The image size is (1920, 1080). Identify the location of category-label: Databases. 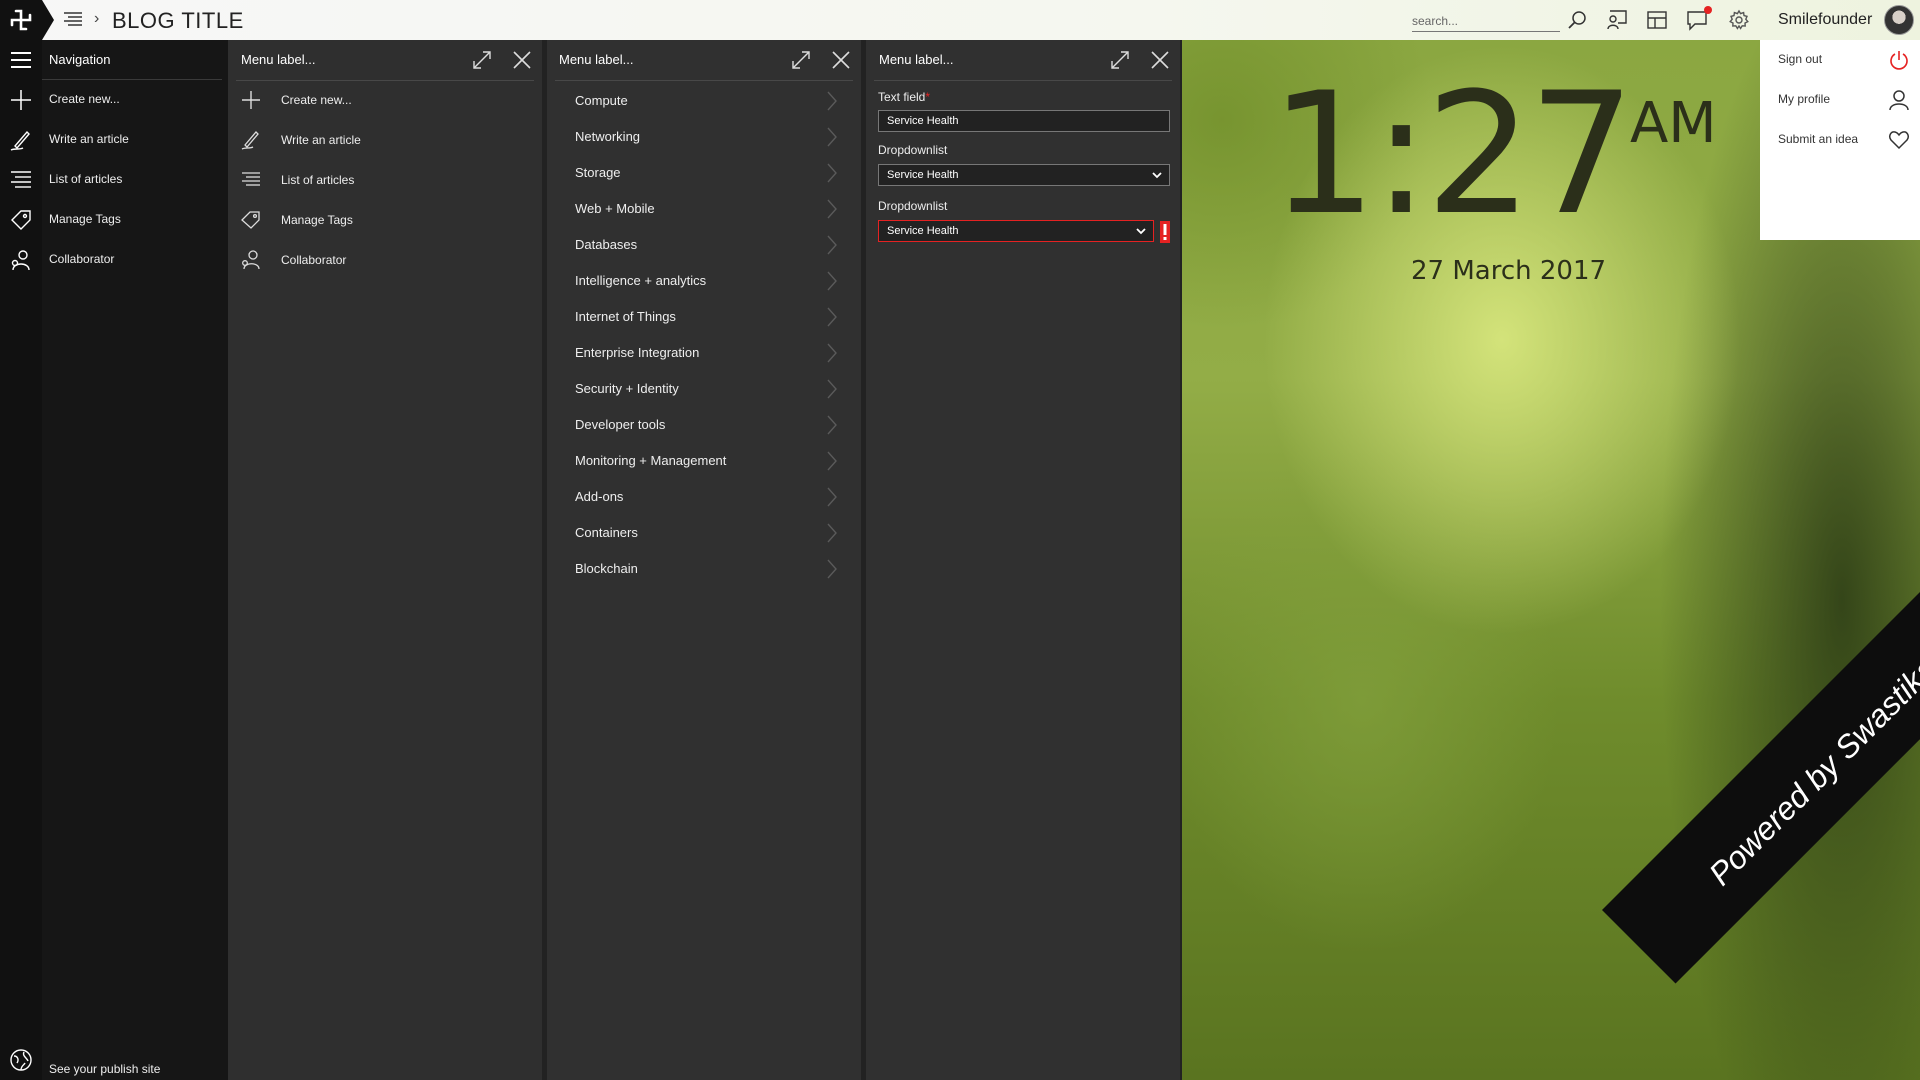
(606, 244).